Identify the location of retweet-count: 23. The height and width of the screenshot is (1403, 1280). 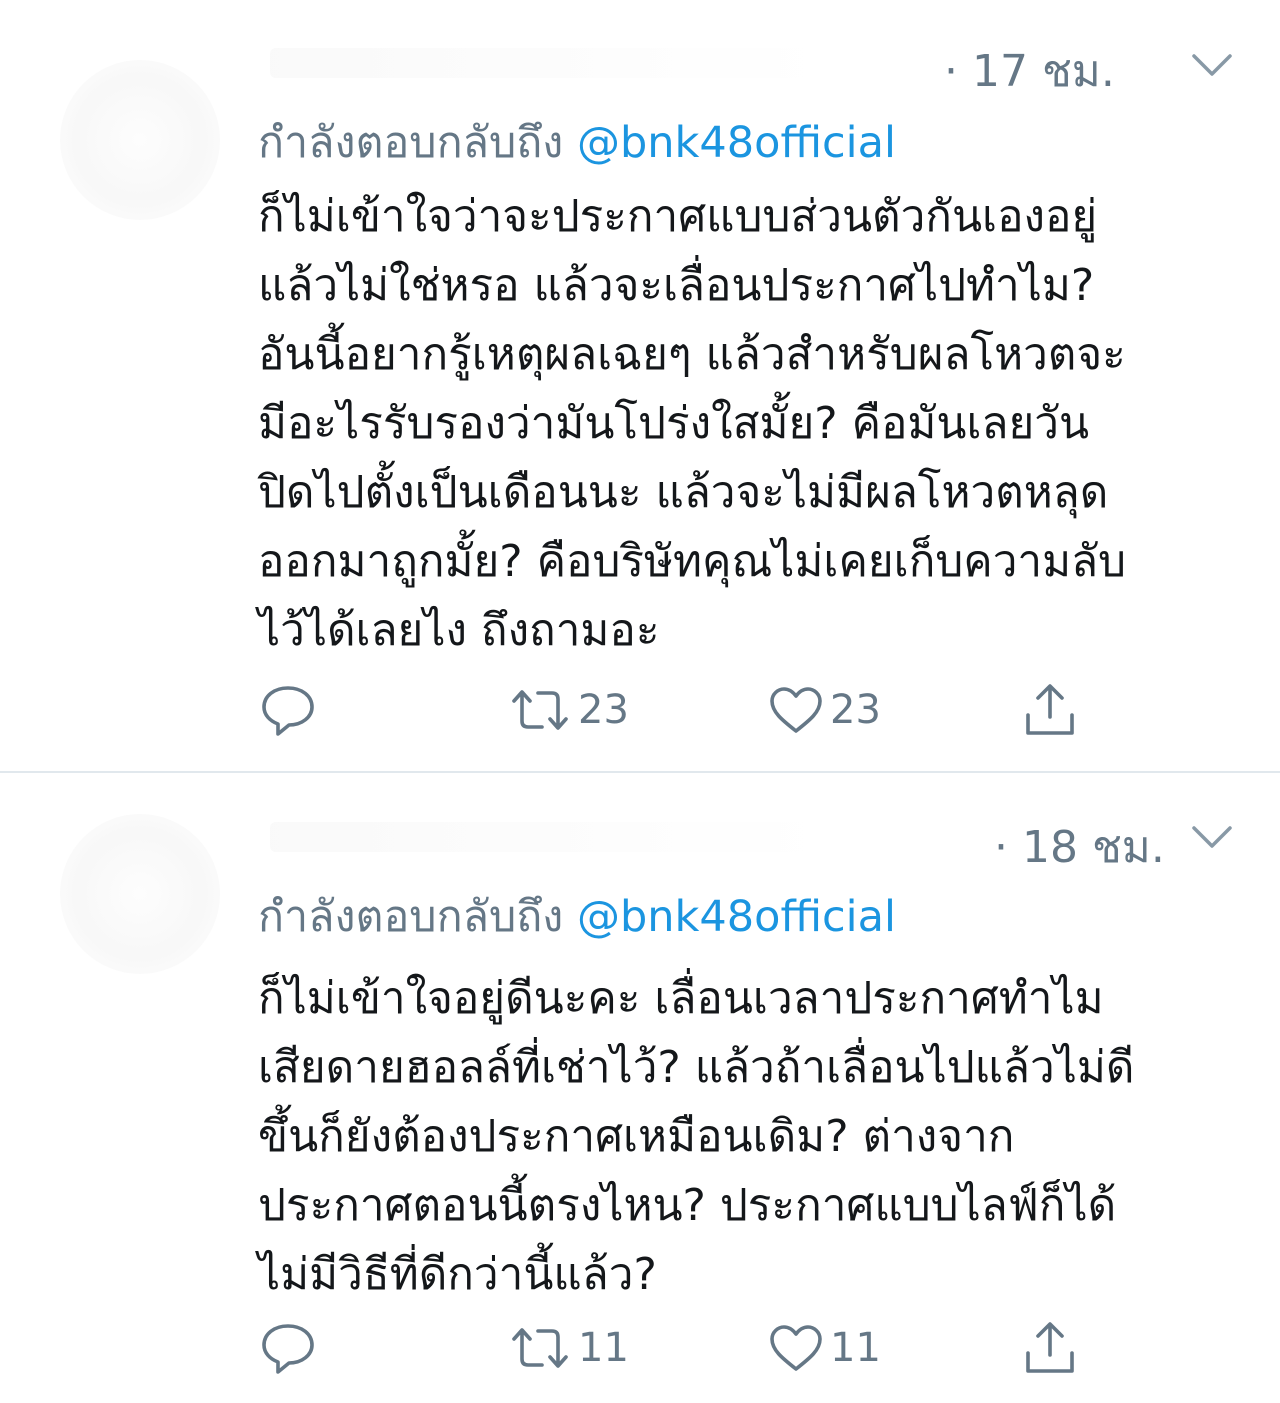
(603, 710).